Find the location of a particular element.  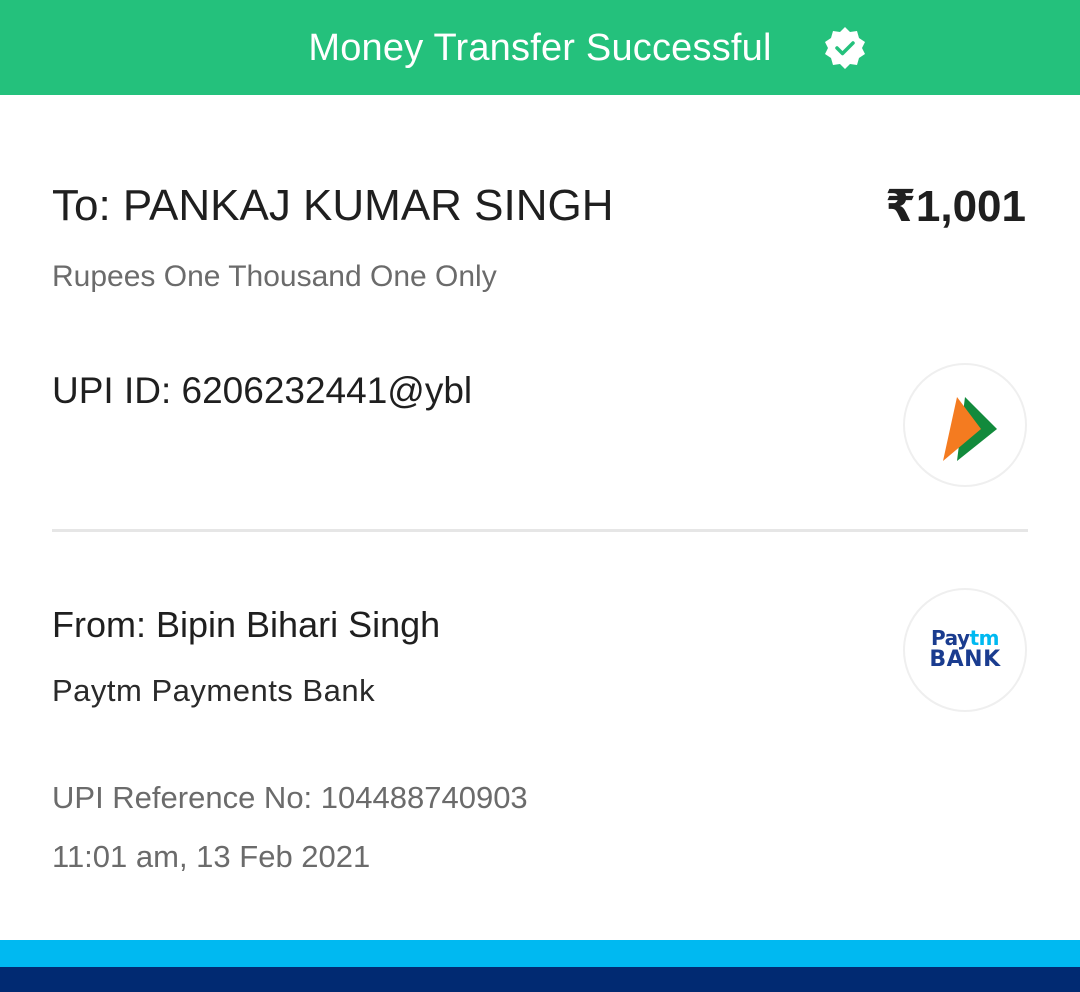

sender-bank-name: Paytm Payments Bank is located at coordinates (214, 690).